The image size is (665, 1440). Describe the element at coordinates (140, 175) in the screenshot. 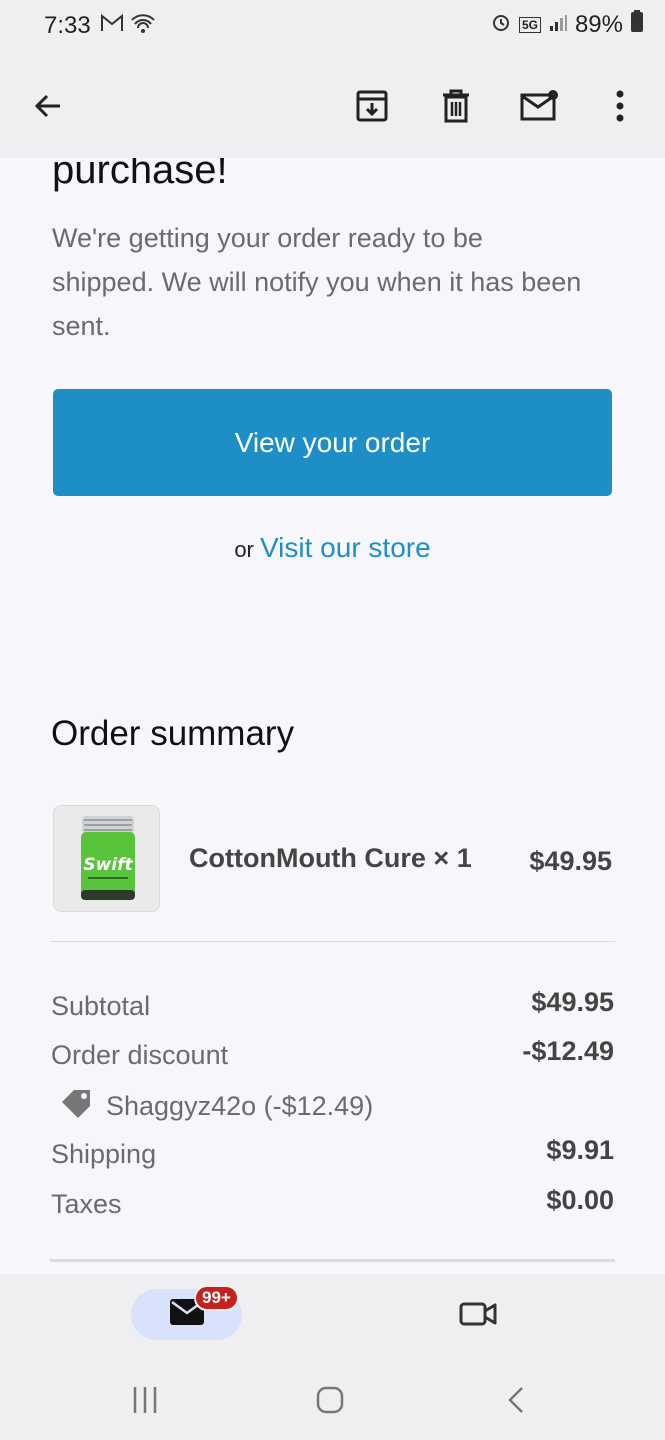

I see `email-heading: purchase!` at that location.